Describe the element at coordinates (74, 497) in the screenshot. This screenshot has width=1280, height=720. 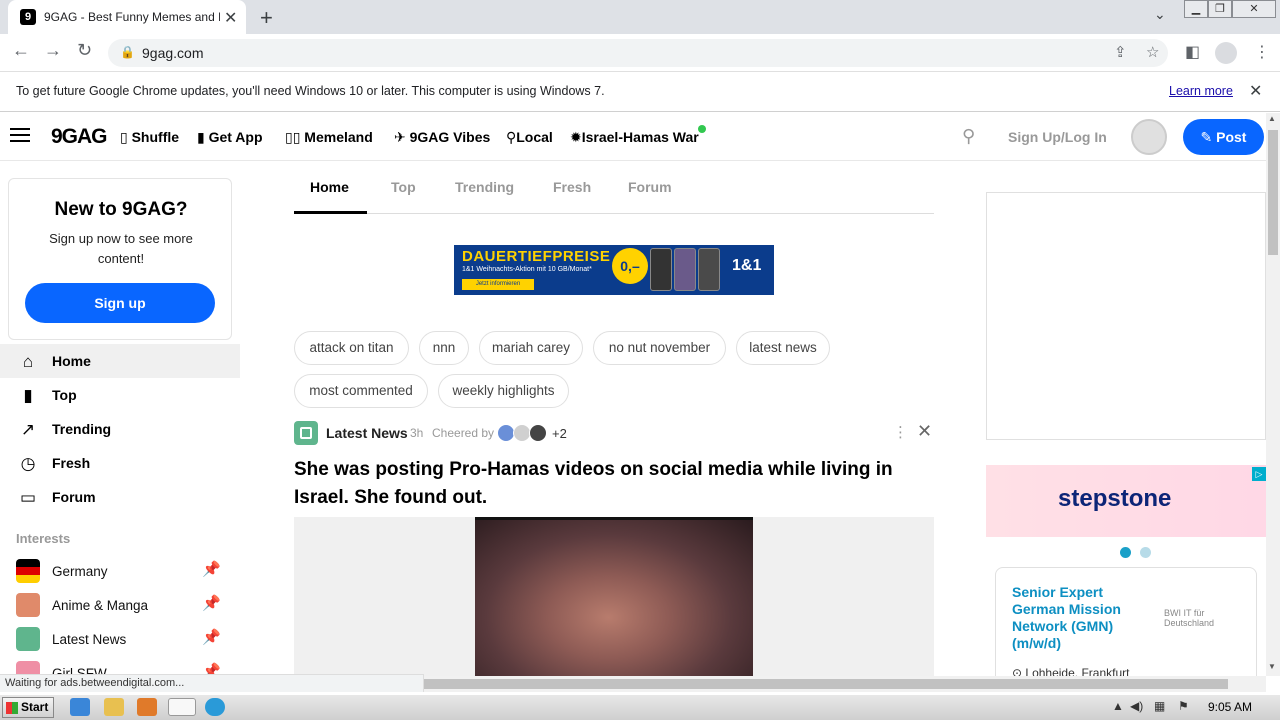
I see `sidebar-item-label: Forum` at that location.